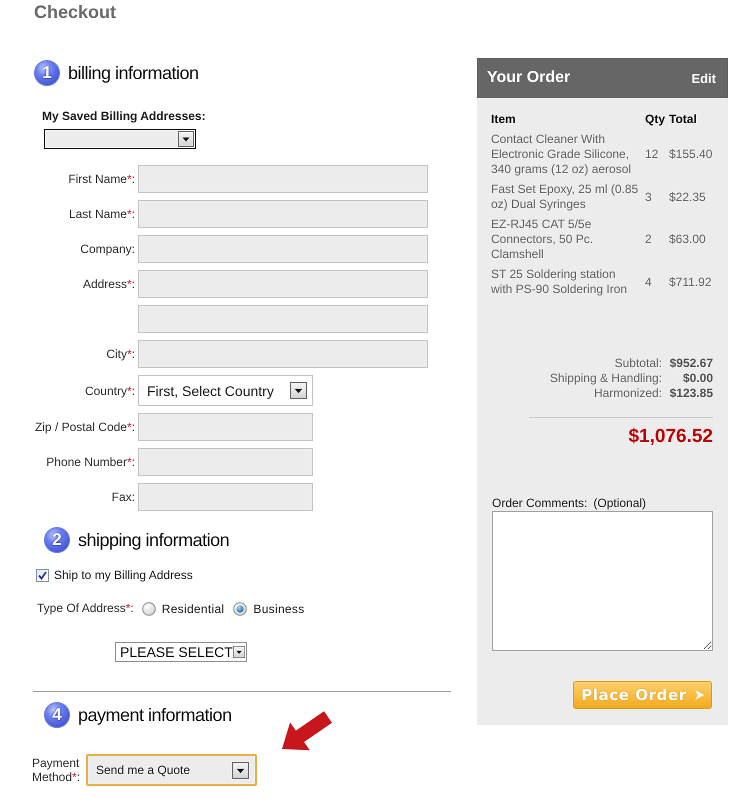 The width and height of the screenshot is (750, 806). I want to click on section-title: shipping information, so click(154, 540).